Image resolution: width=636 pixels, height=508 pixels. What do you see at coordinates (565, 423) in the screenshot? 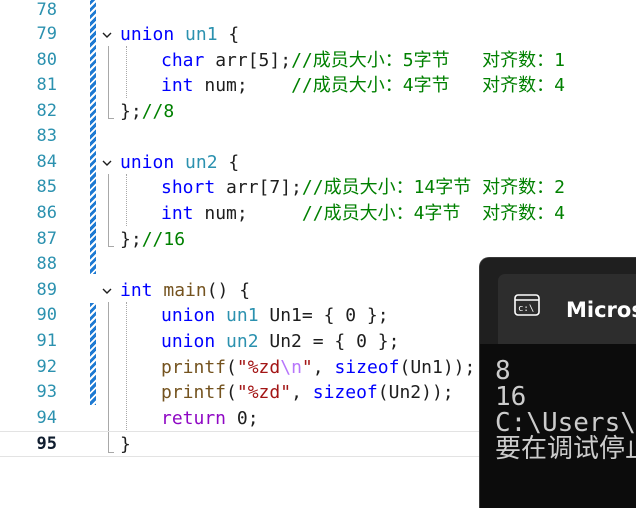
I see `console-line: C:\Users\` at bounding box center [565, 423].